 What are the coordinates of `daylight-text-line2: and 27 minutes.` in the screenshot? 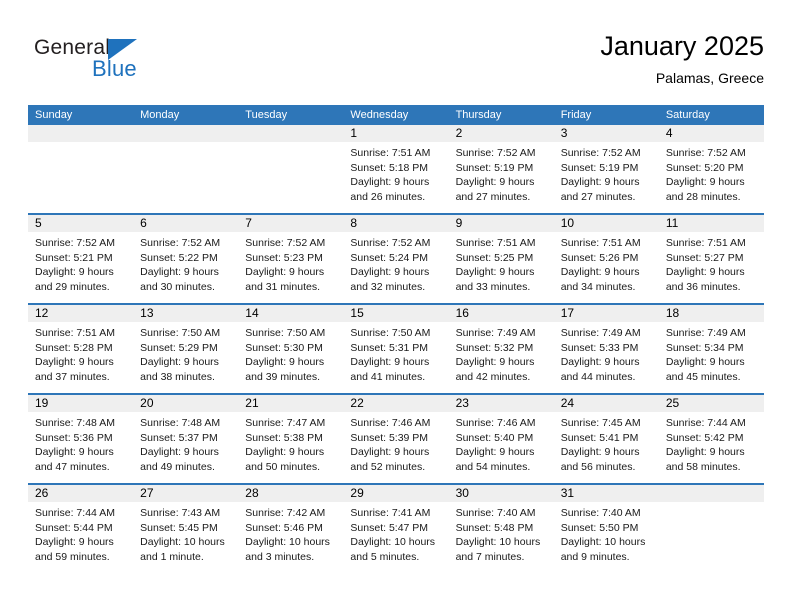 It's located at (598, 196).